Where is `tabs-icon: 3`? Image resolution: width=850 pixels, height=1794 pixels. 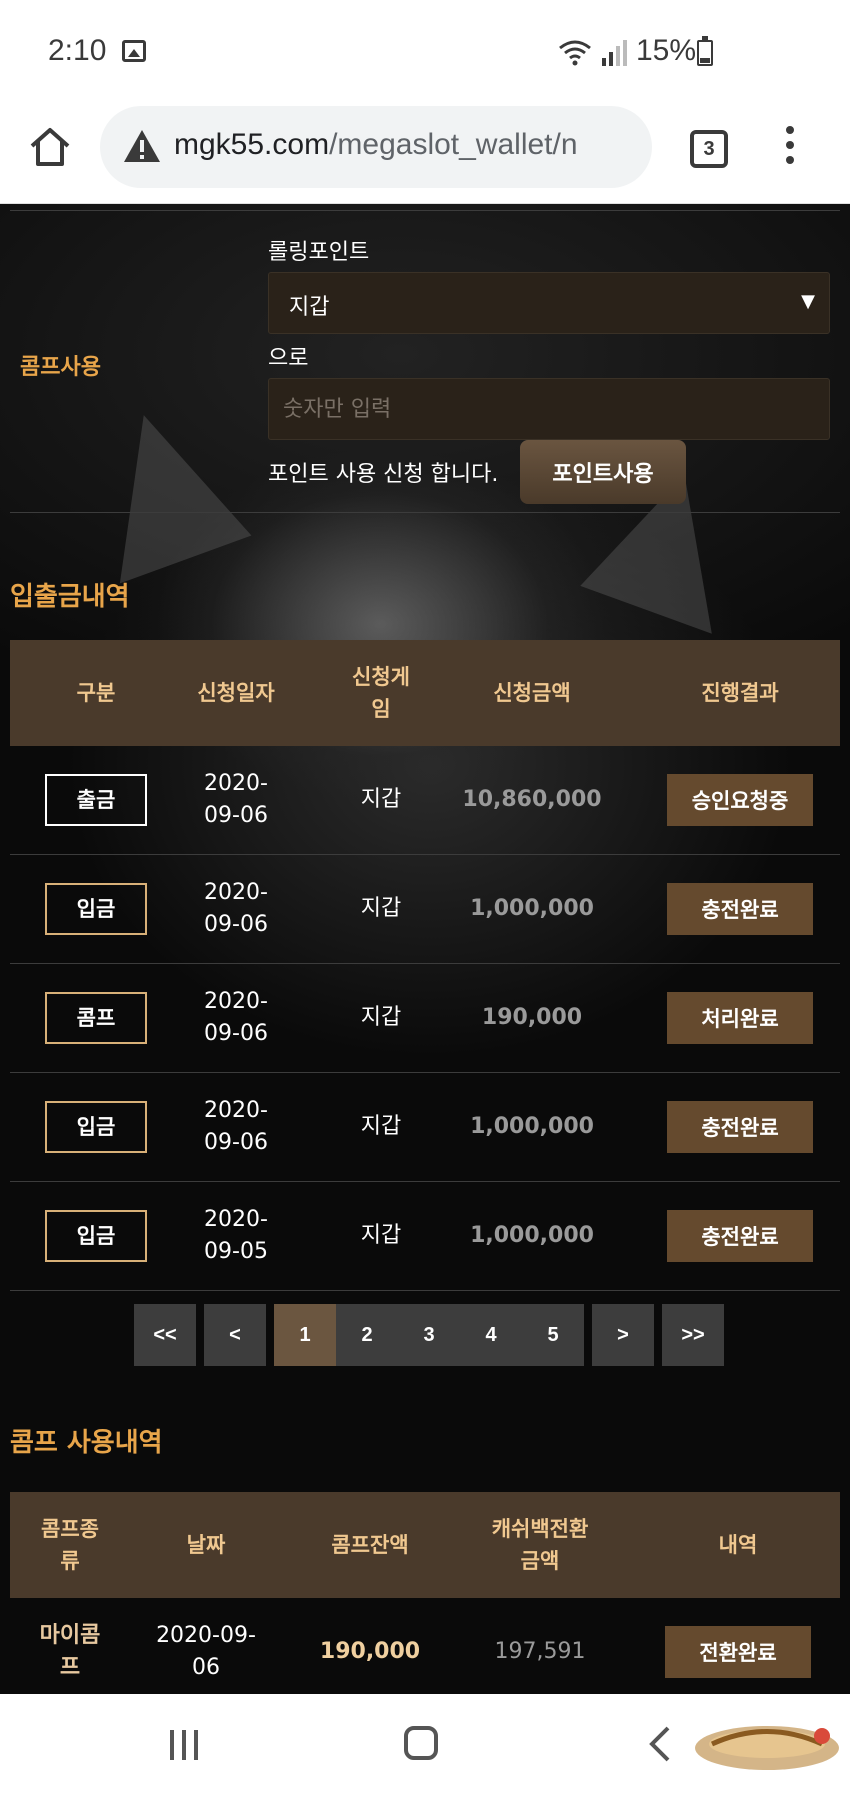 tabs-icon: 3 is located at coordinates (709, 149).